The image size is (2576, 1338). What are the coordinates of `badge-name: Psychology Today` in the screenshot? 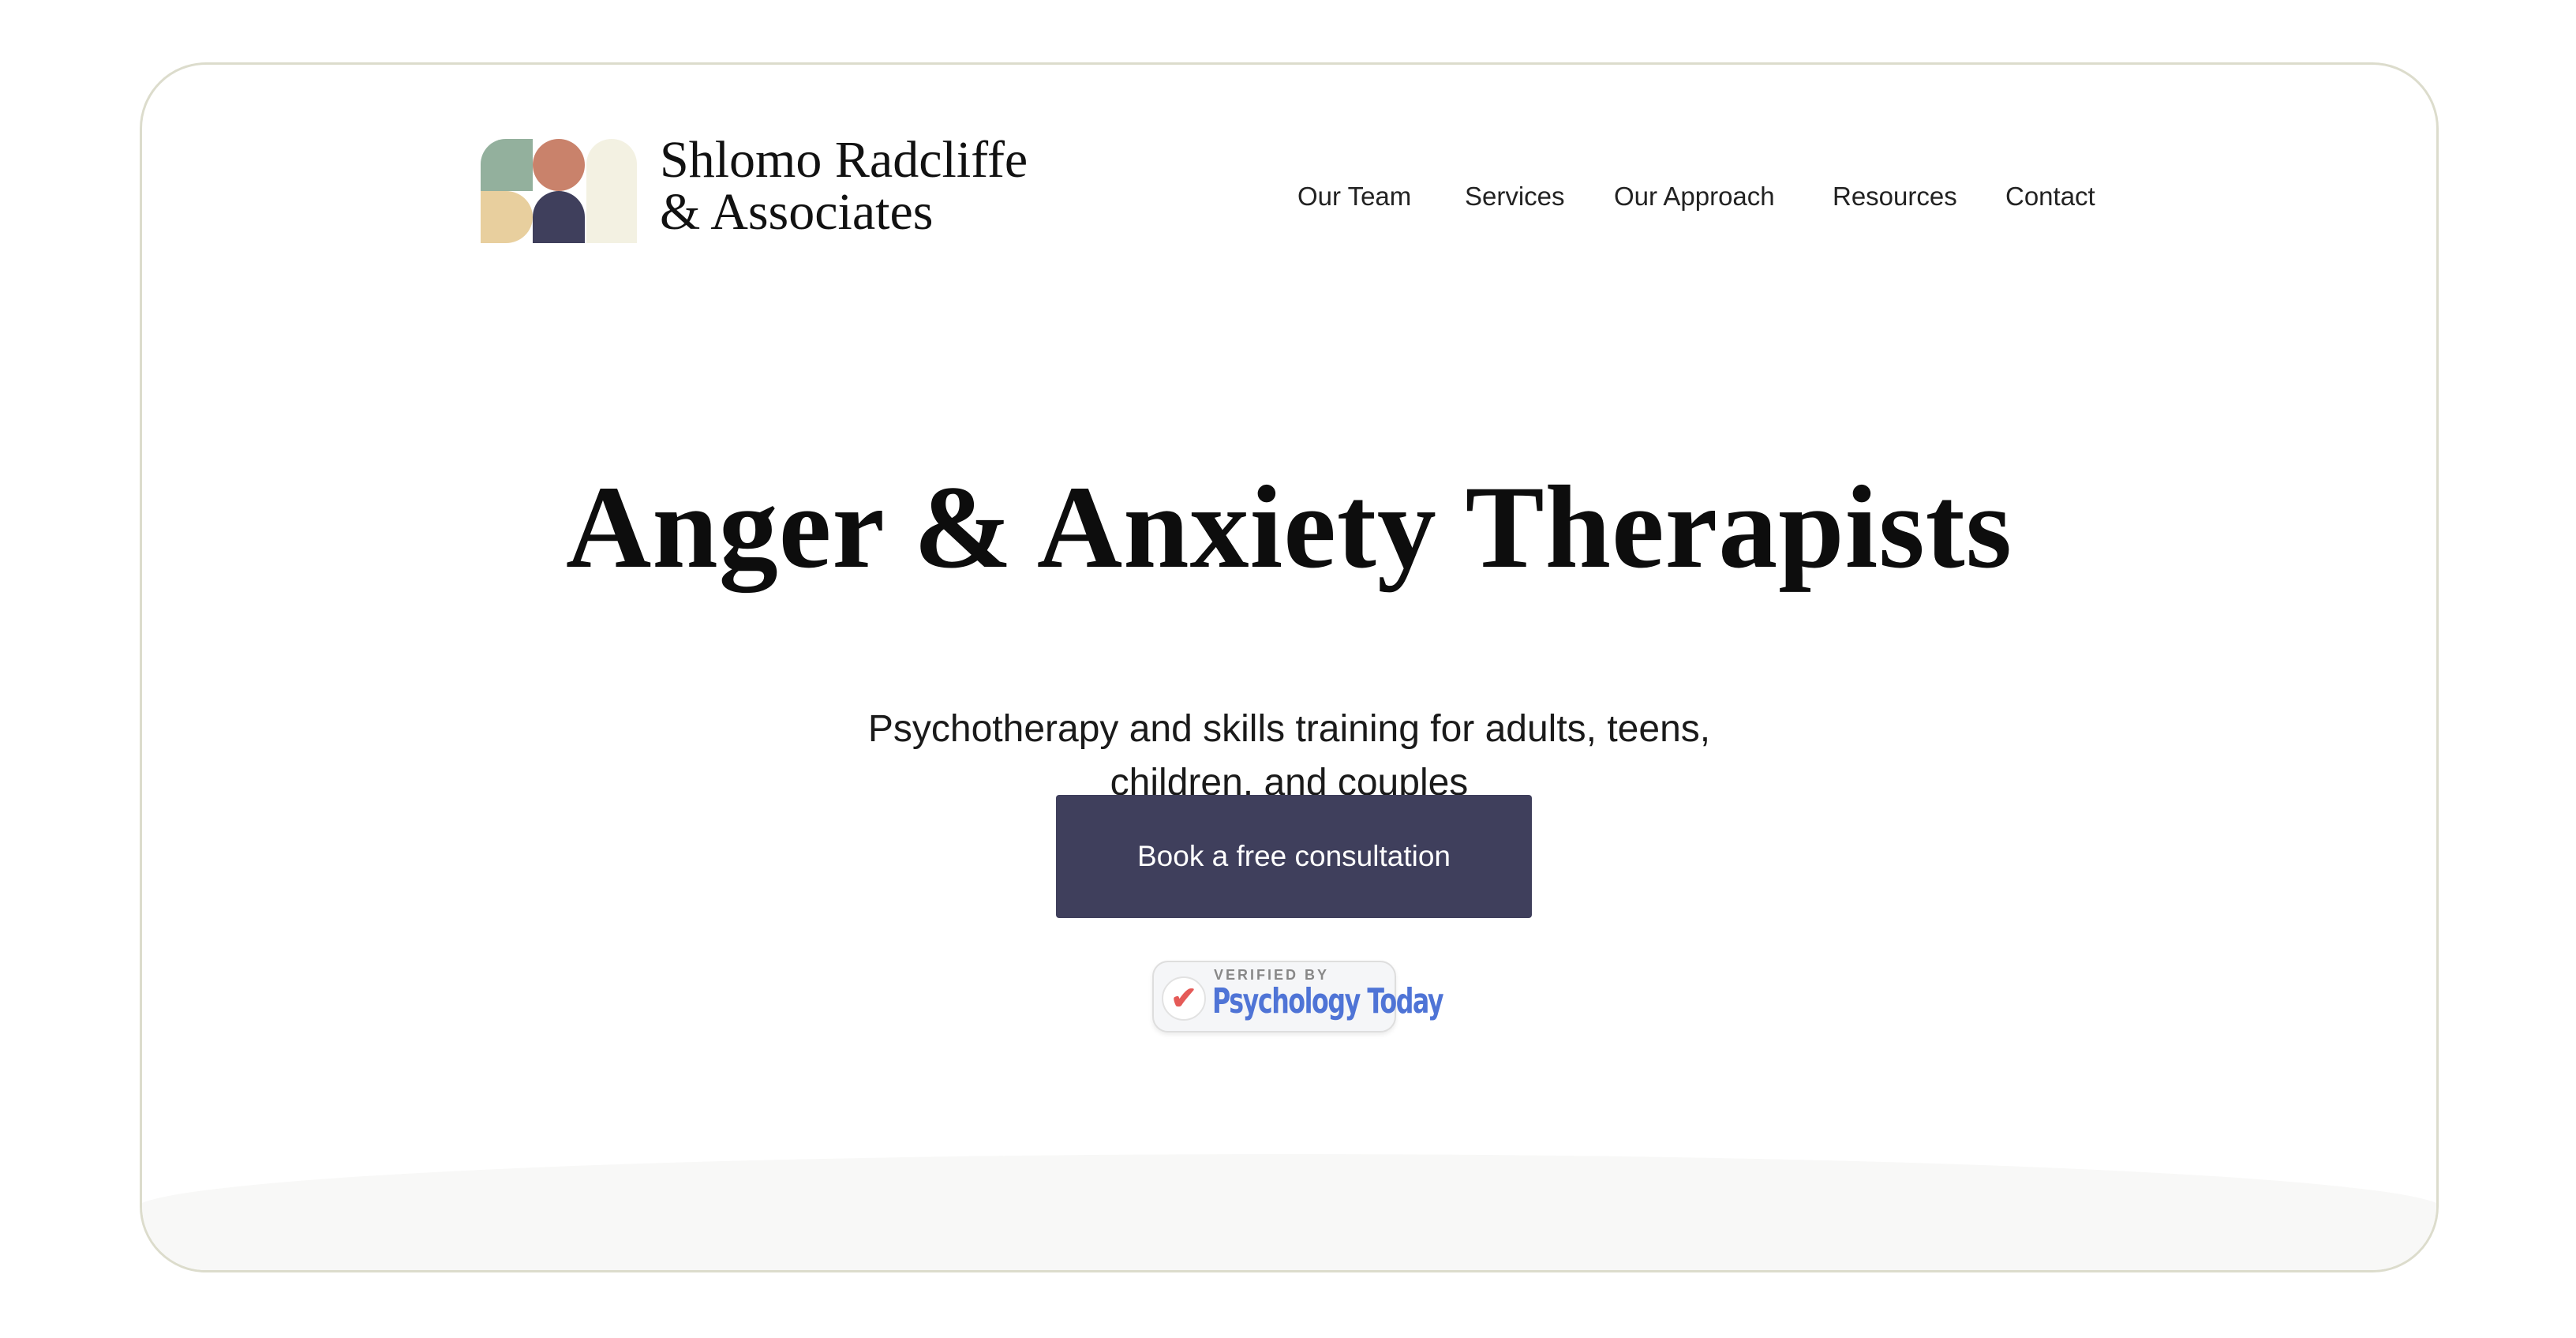 It's located at (1328, 1001).